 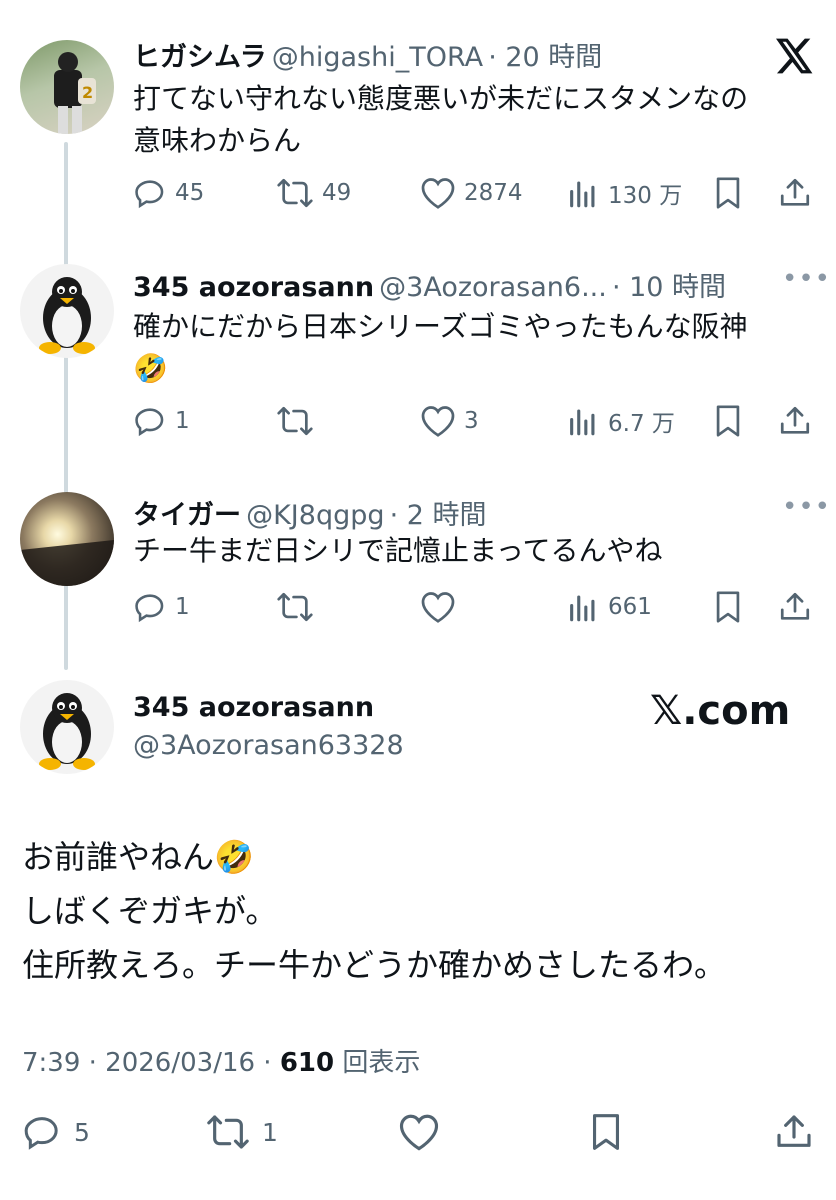 What do you see at coordinates (795, 58) in the screenshot?
I see `x-logo-icon` at bounding box center [795, 58].